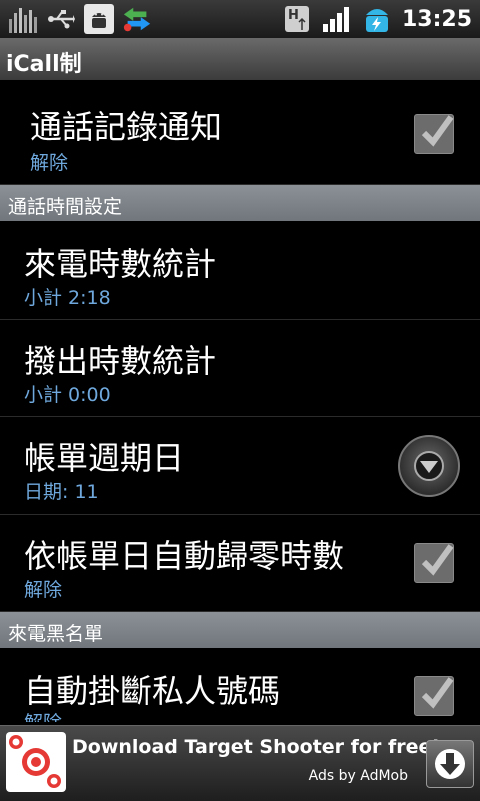  I want to click on ad-attribution: Ads by AdMob, so click(358, 776).